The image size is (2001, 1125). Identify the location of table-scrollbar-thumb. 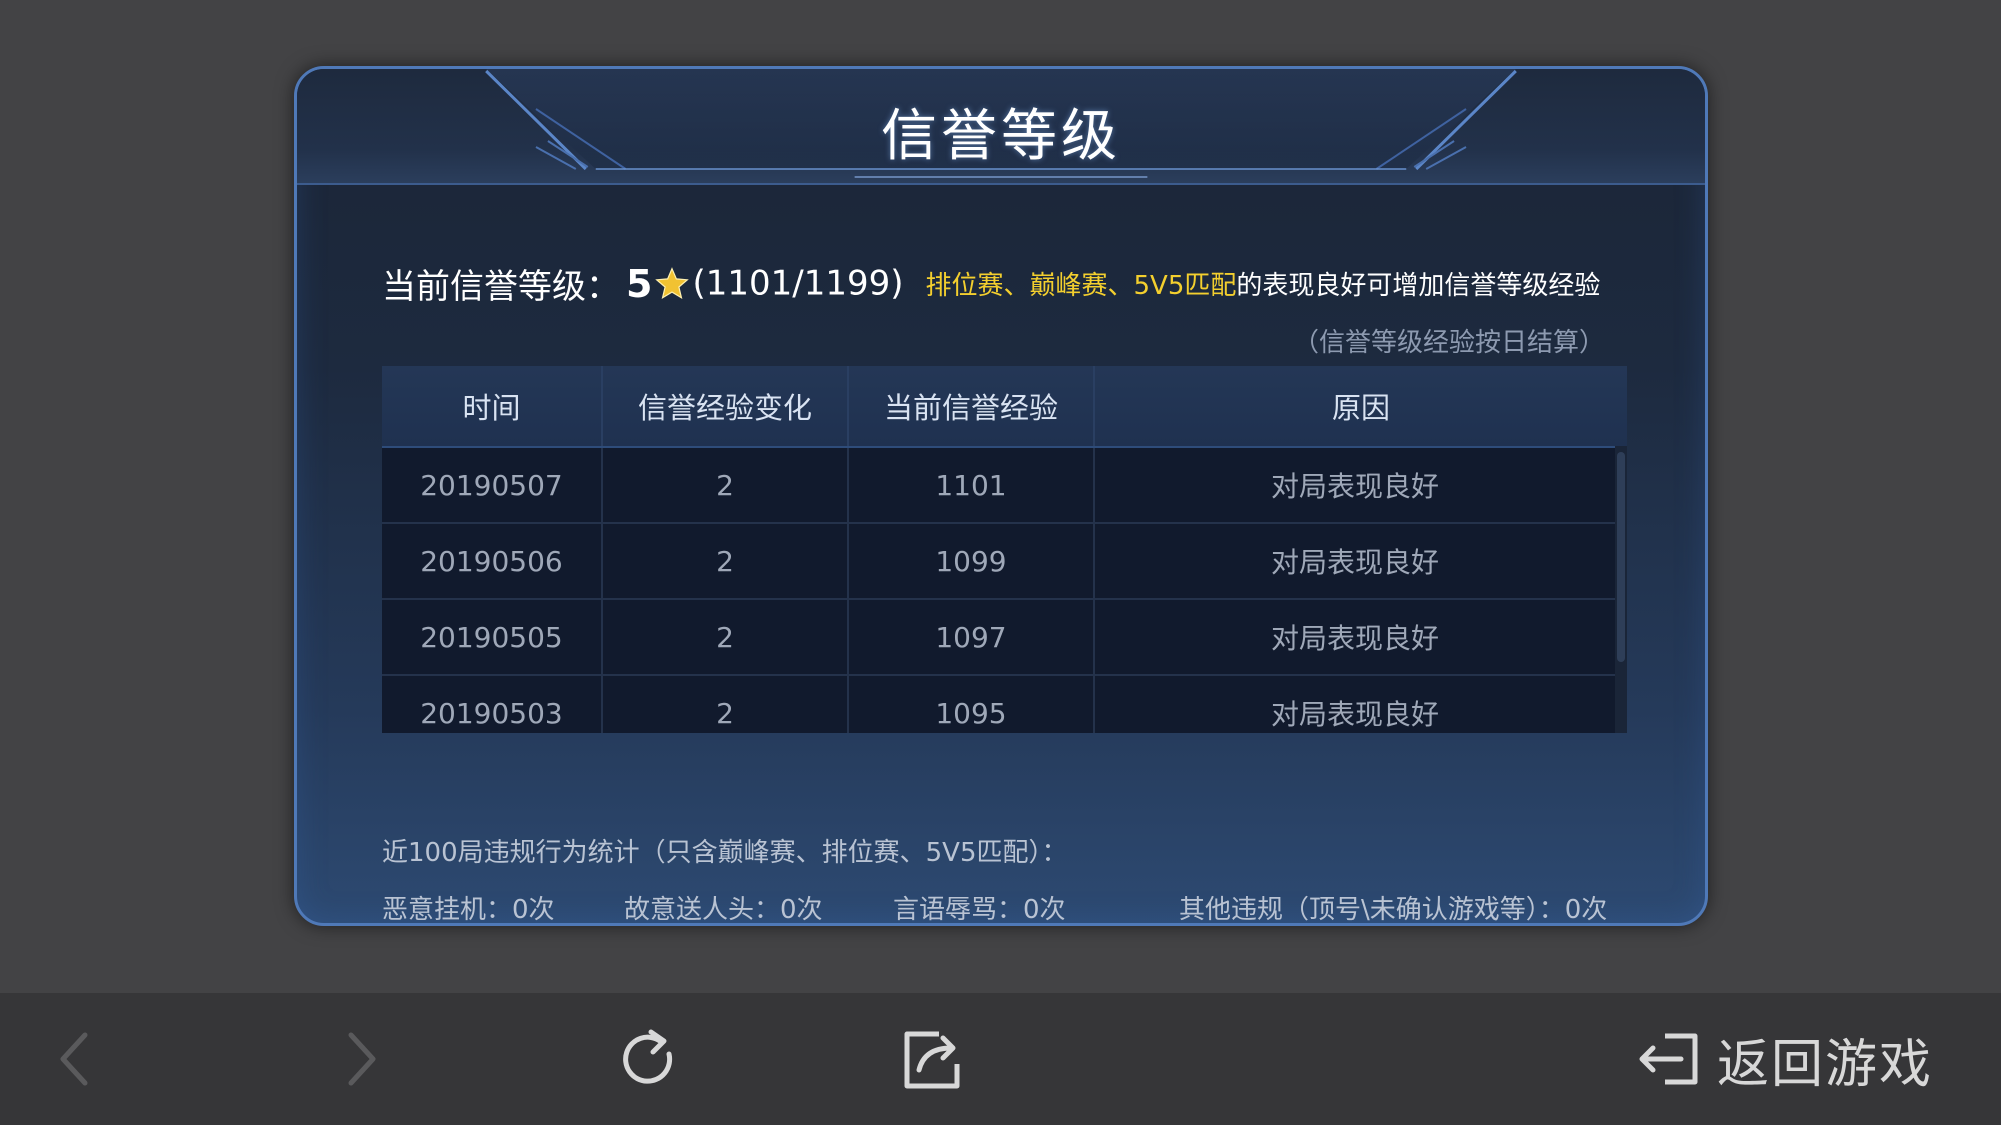
(1621, 557).